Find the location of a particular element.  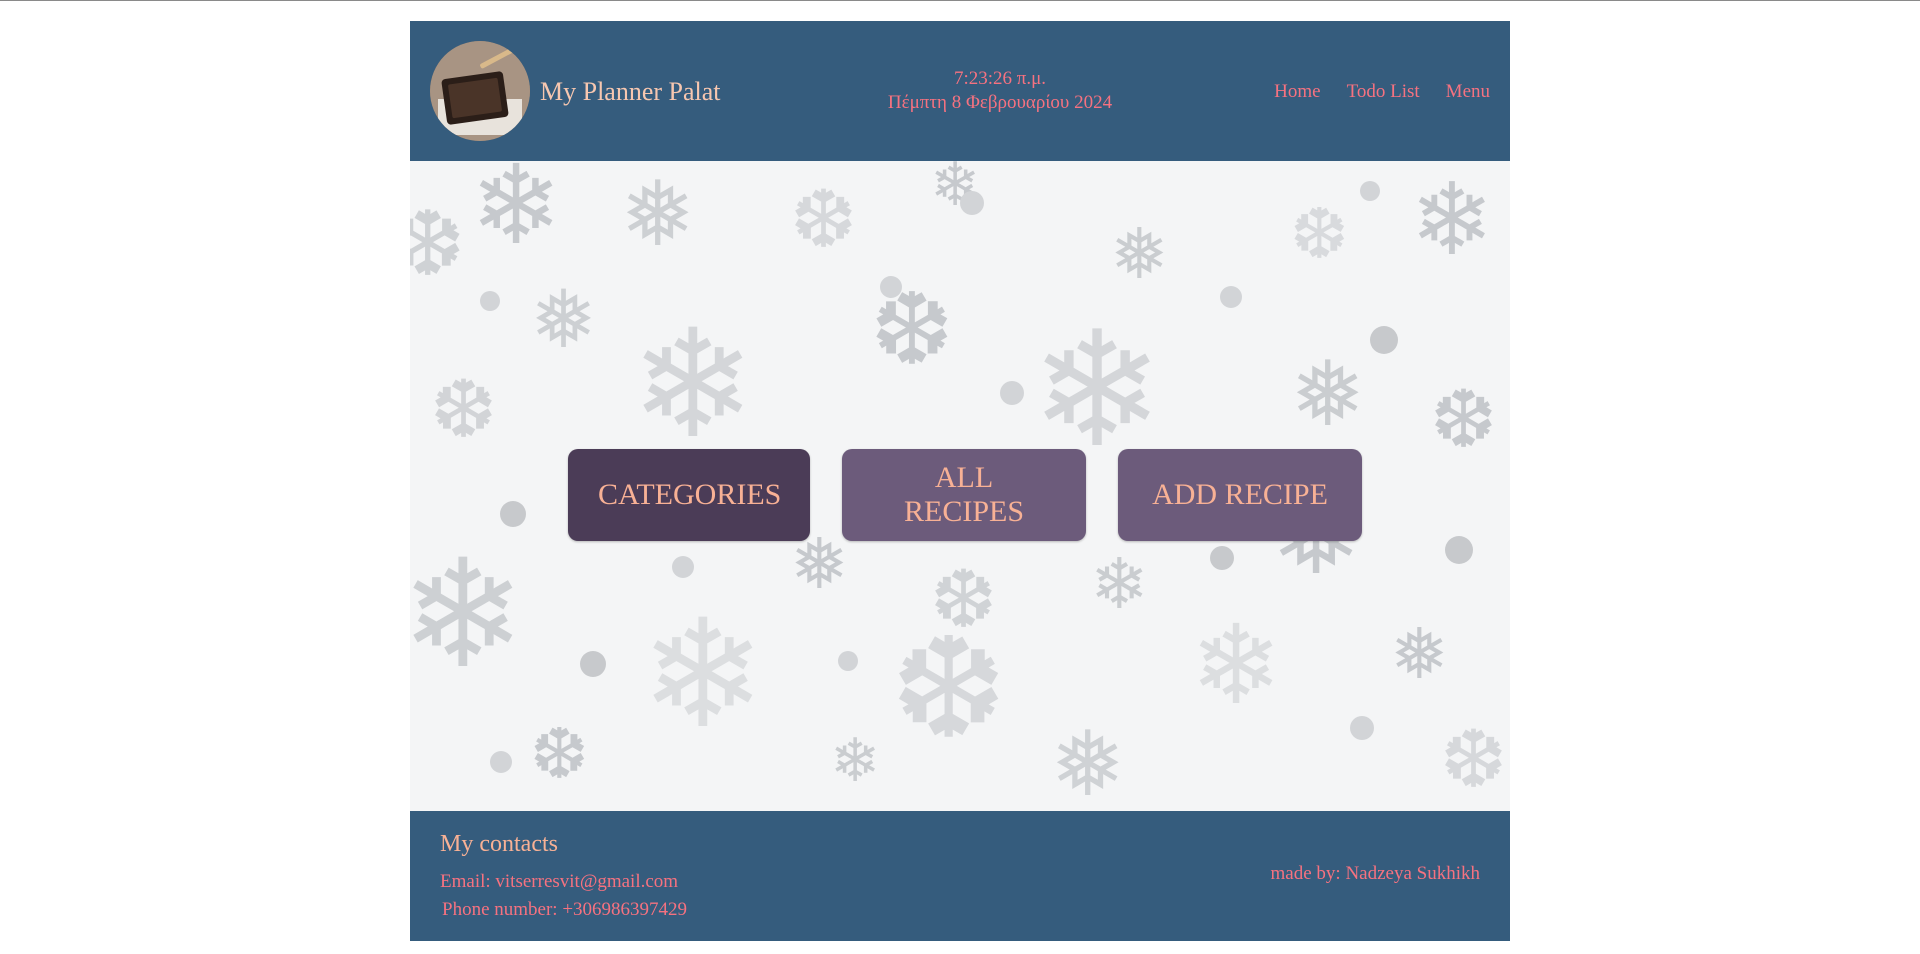

nav-menu-link: Menu is located at coordinates (1468, 92).